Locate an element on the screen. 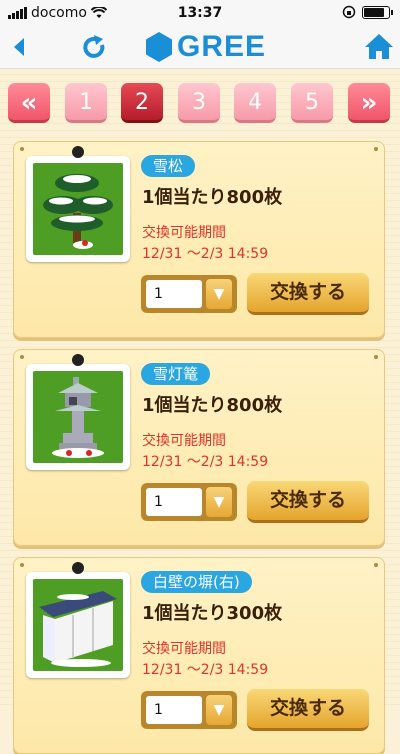 Image resolution: width=400 pixels, height=754 pixels. battery-icon is located at coordinates (377, 12).